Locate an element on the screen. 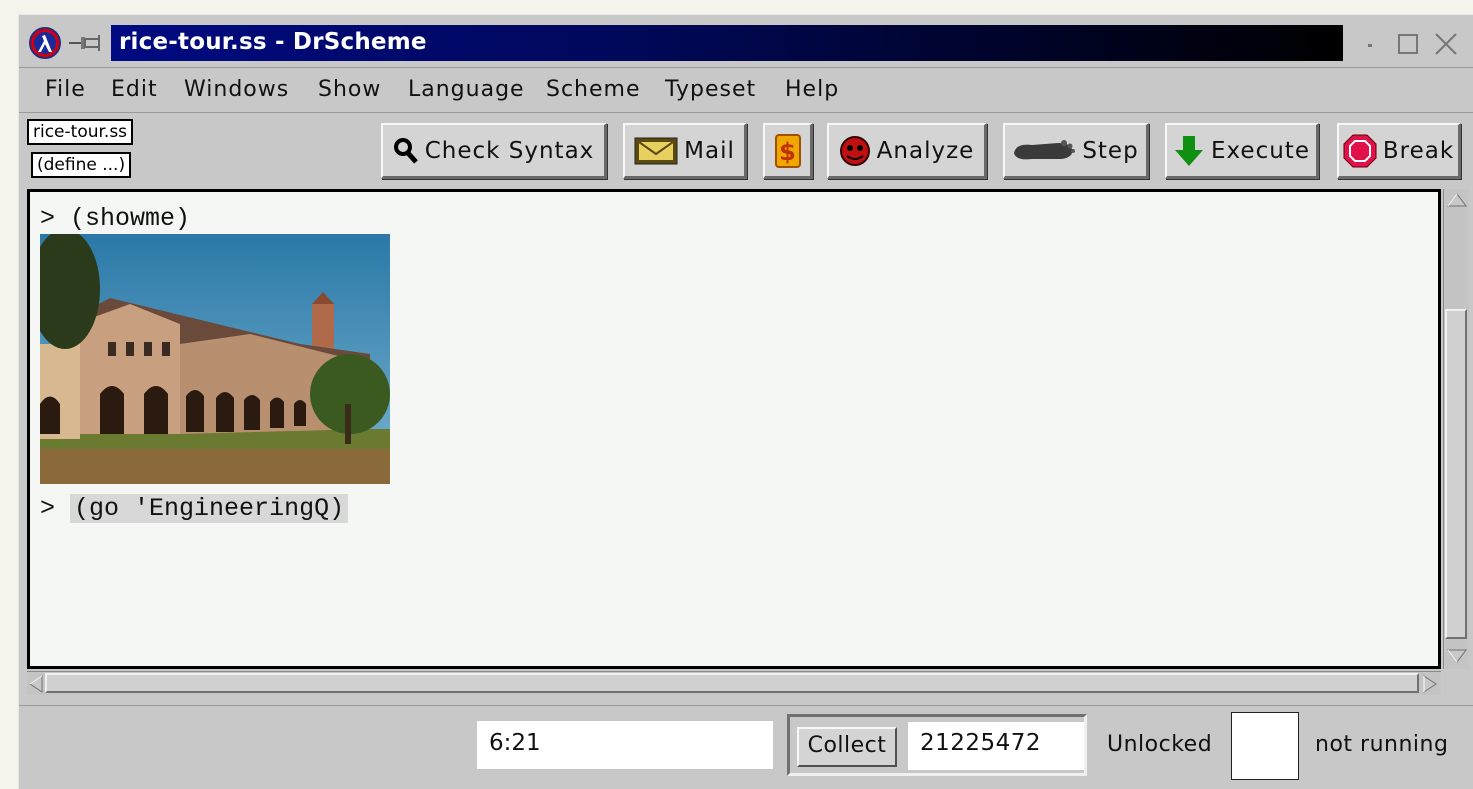 Image resolution: width=1473 pixels, height=789 pixels. repl-line-2: > (go 'EngineeringQ) is located at coordinates (194, 508).